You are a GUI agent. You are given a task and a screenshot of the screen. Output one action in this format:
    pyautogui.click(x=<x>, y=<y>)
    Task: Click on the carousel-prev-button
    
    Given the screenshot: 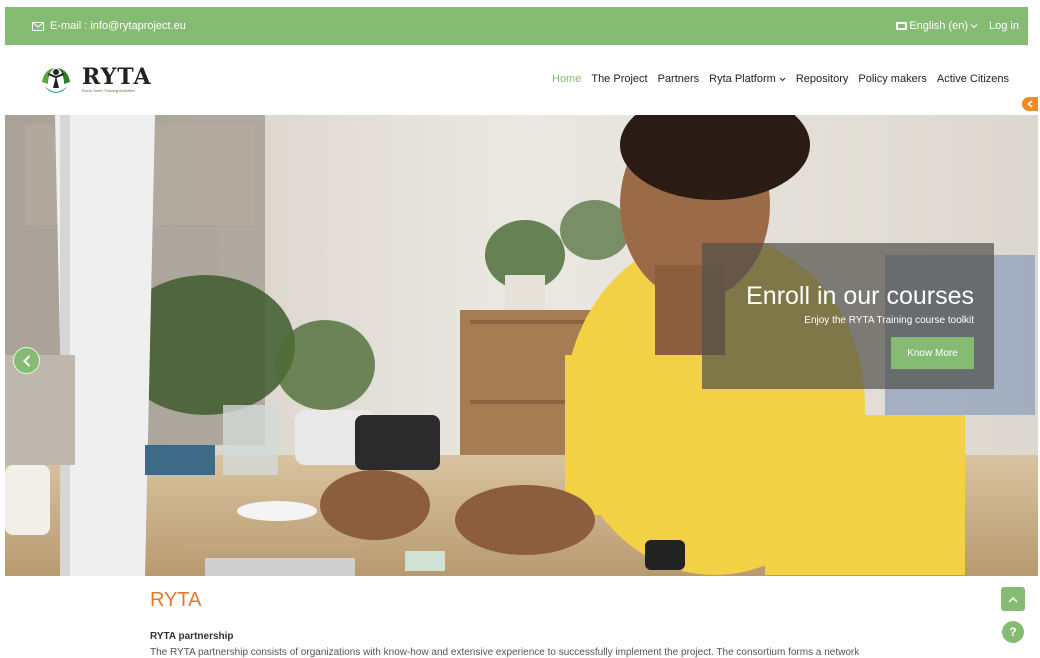 What is the action you would take?
    pyautogui.click(x=26, y=360)
    